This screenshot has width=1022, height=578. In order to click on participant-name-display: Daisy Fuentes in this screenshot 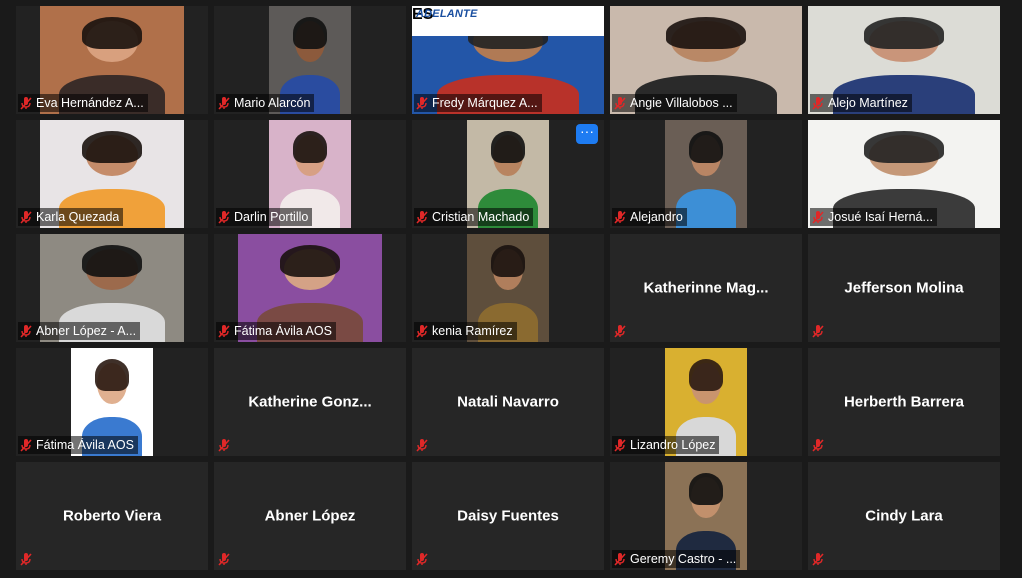, I will do `click(508, 516)`.